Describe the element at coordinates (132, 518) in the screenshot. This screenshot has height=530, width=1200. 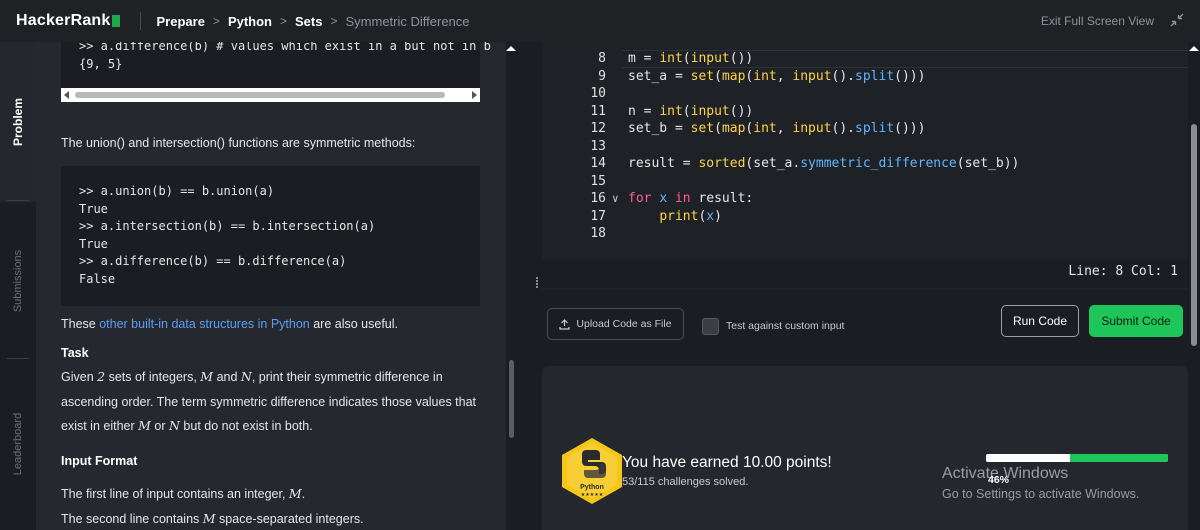
I see `text: The second line contains` at that location.